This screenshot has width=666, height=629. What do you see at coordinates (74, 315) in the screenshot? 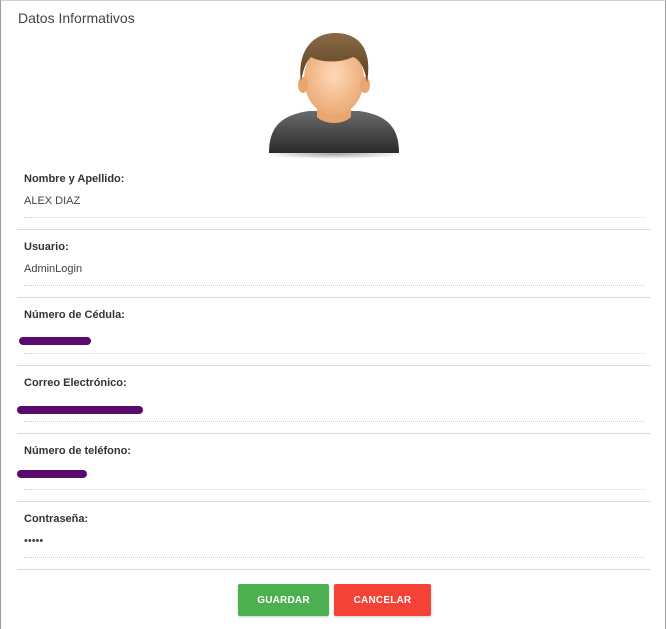
I see `id-number-label: Número de Cédula:` at bounding box center [74, 315].